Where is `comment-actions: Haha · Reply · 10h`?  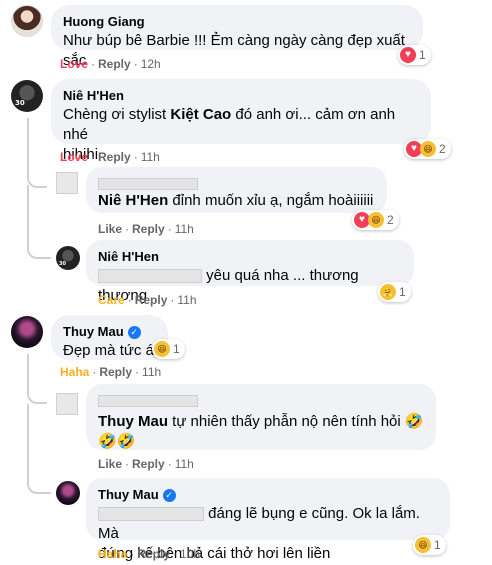
comment-actions: Haha · Reply · 10h is located at coordinates (149, 554).